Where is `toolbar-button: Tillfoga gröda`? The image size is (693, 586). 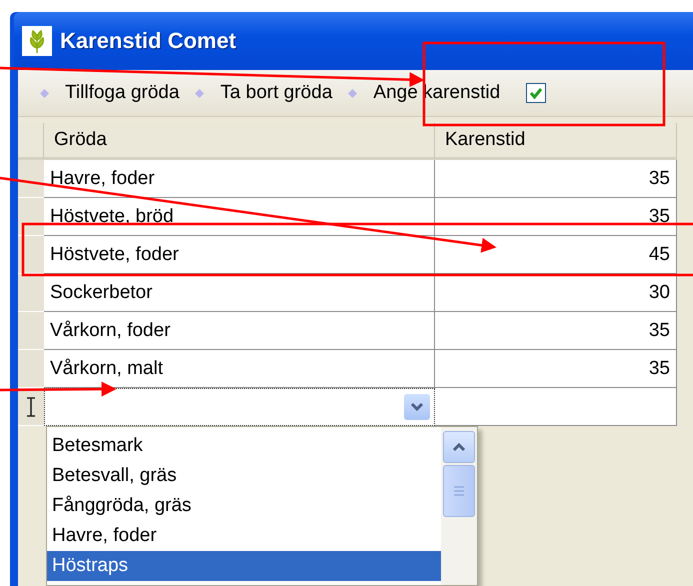
toolbar-button: Tillfoga gröda is located at coordinates (122, 93).